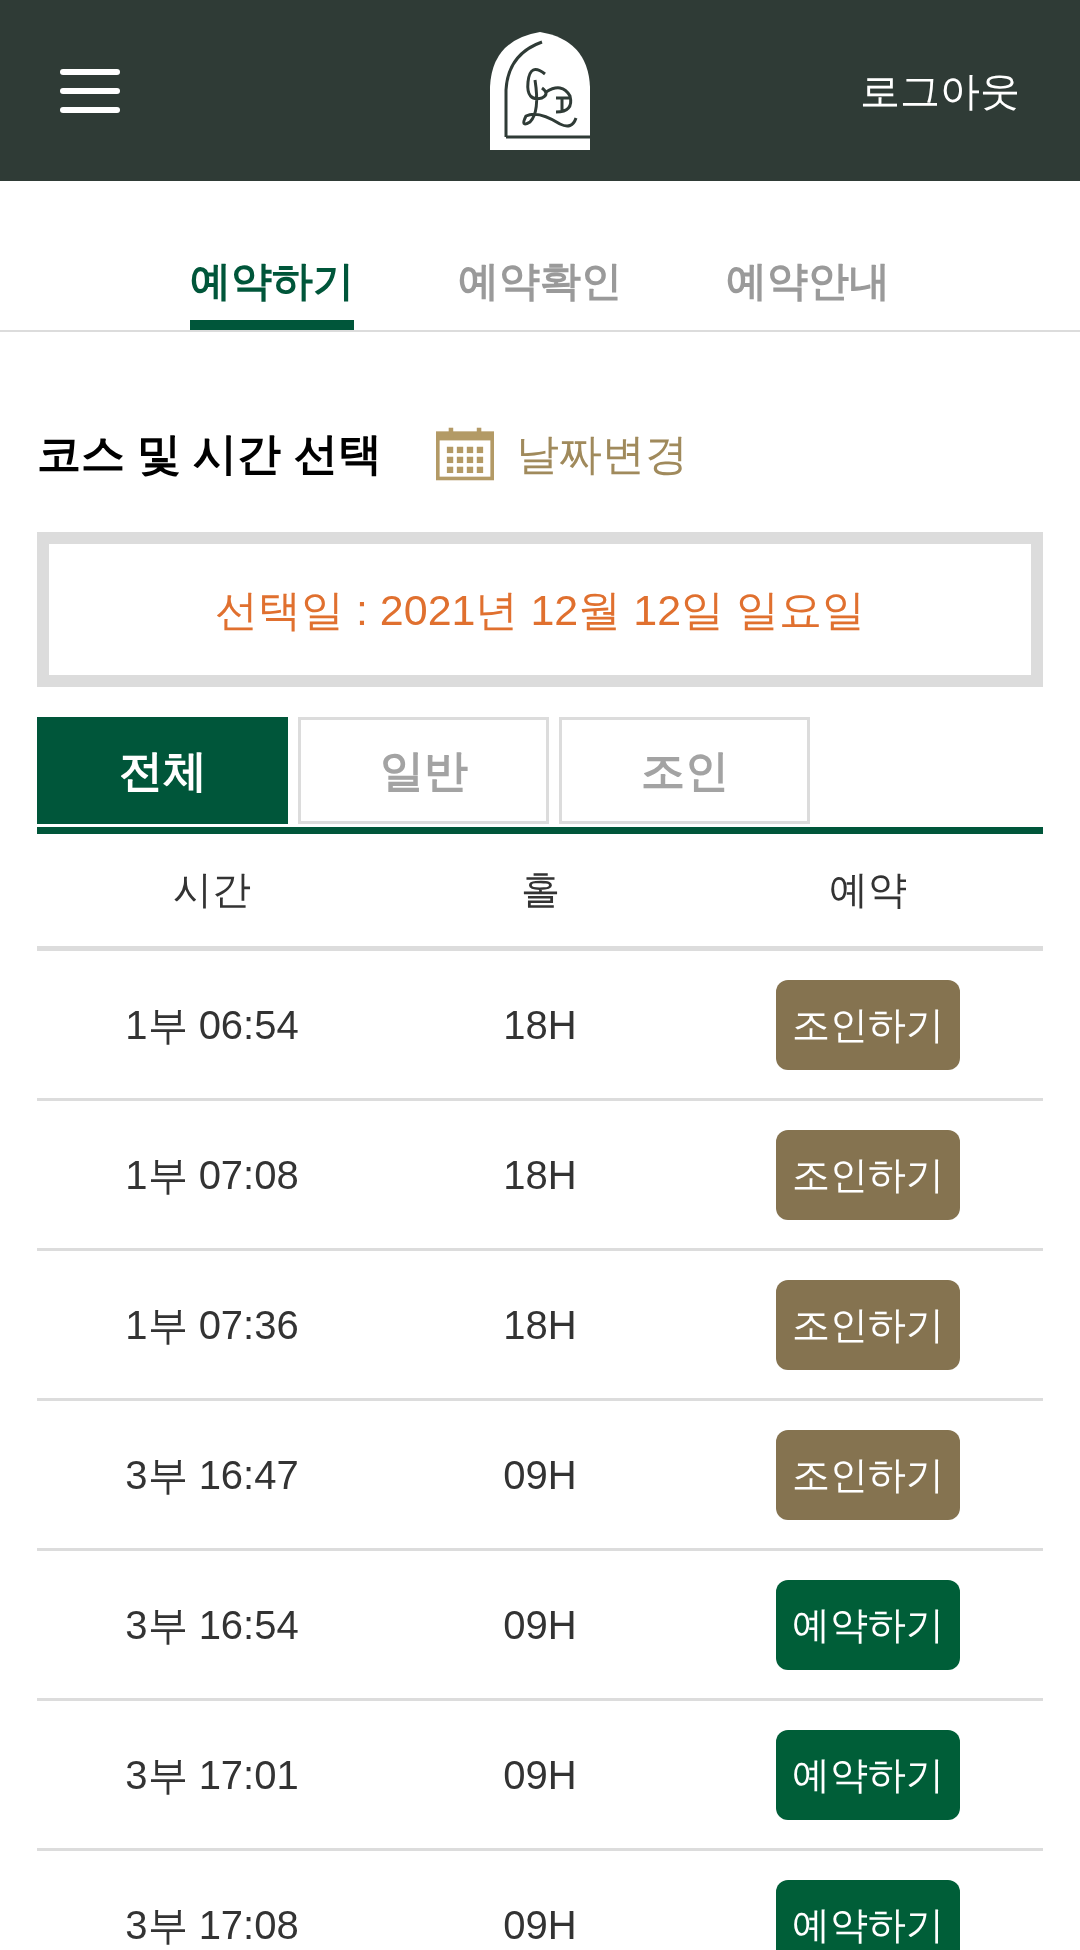 The image size is (1080, 1950). Describe the element at coordinates (212, 1475) in the screenshot. I see `tee-time: 3부 16:47` at that location.